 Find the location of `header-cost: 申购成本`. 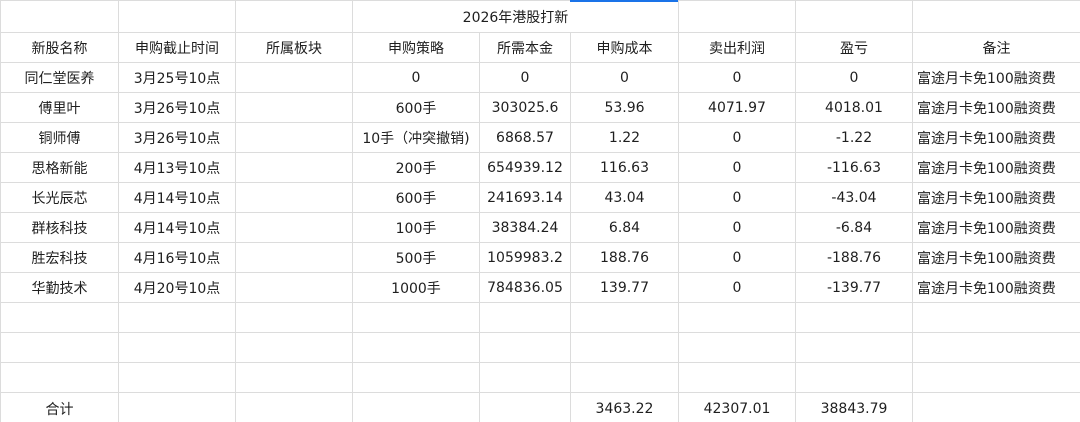

header-cost: 申购成本 is located at coordinates (624, 47).